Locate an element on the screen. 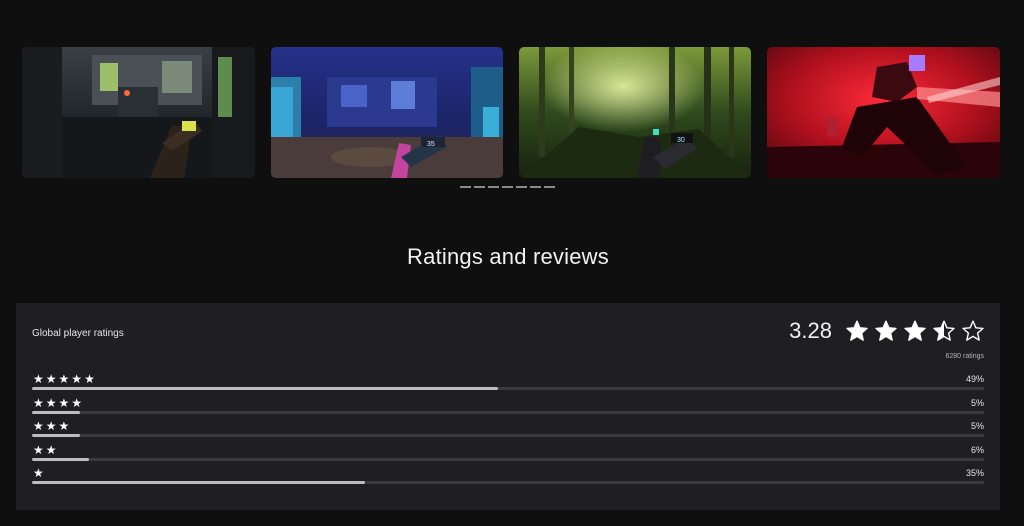 The width and height of the screenshot is (1024, 526). blue-laboratory-scene: 35 is located at coordinates (387, 112).